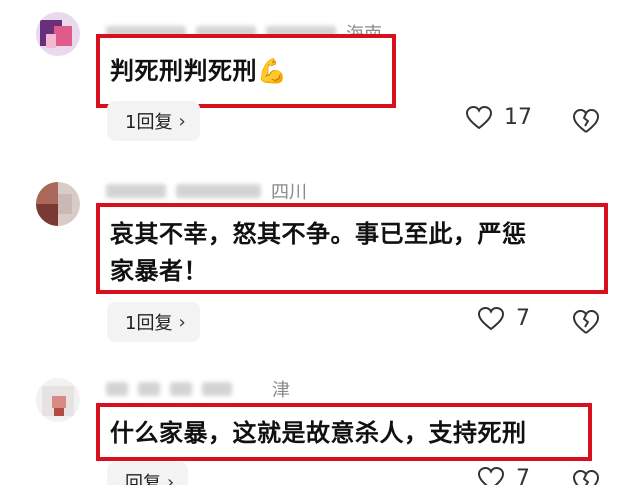 The width and height of the screenshot is (640, 485). Describe the element at coordinates (318, 234) in the screenshot. I see `comment-text-line1: 哀其不幸，怒其不争。事已至此，严惩` at that location.